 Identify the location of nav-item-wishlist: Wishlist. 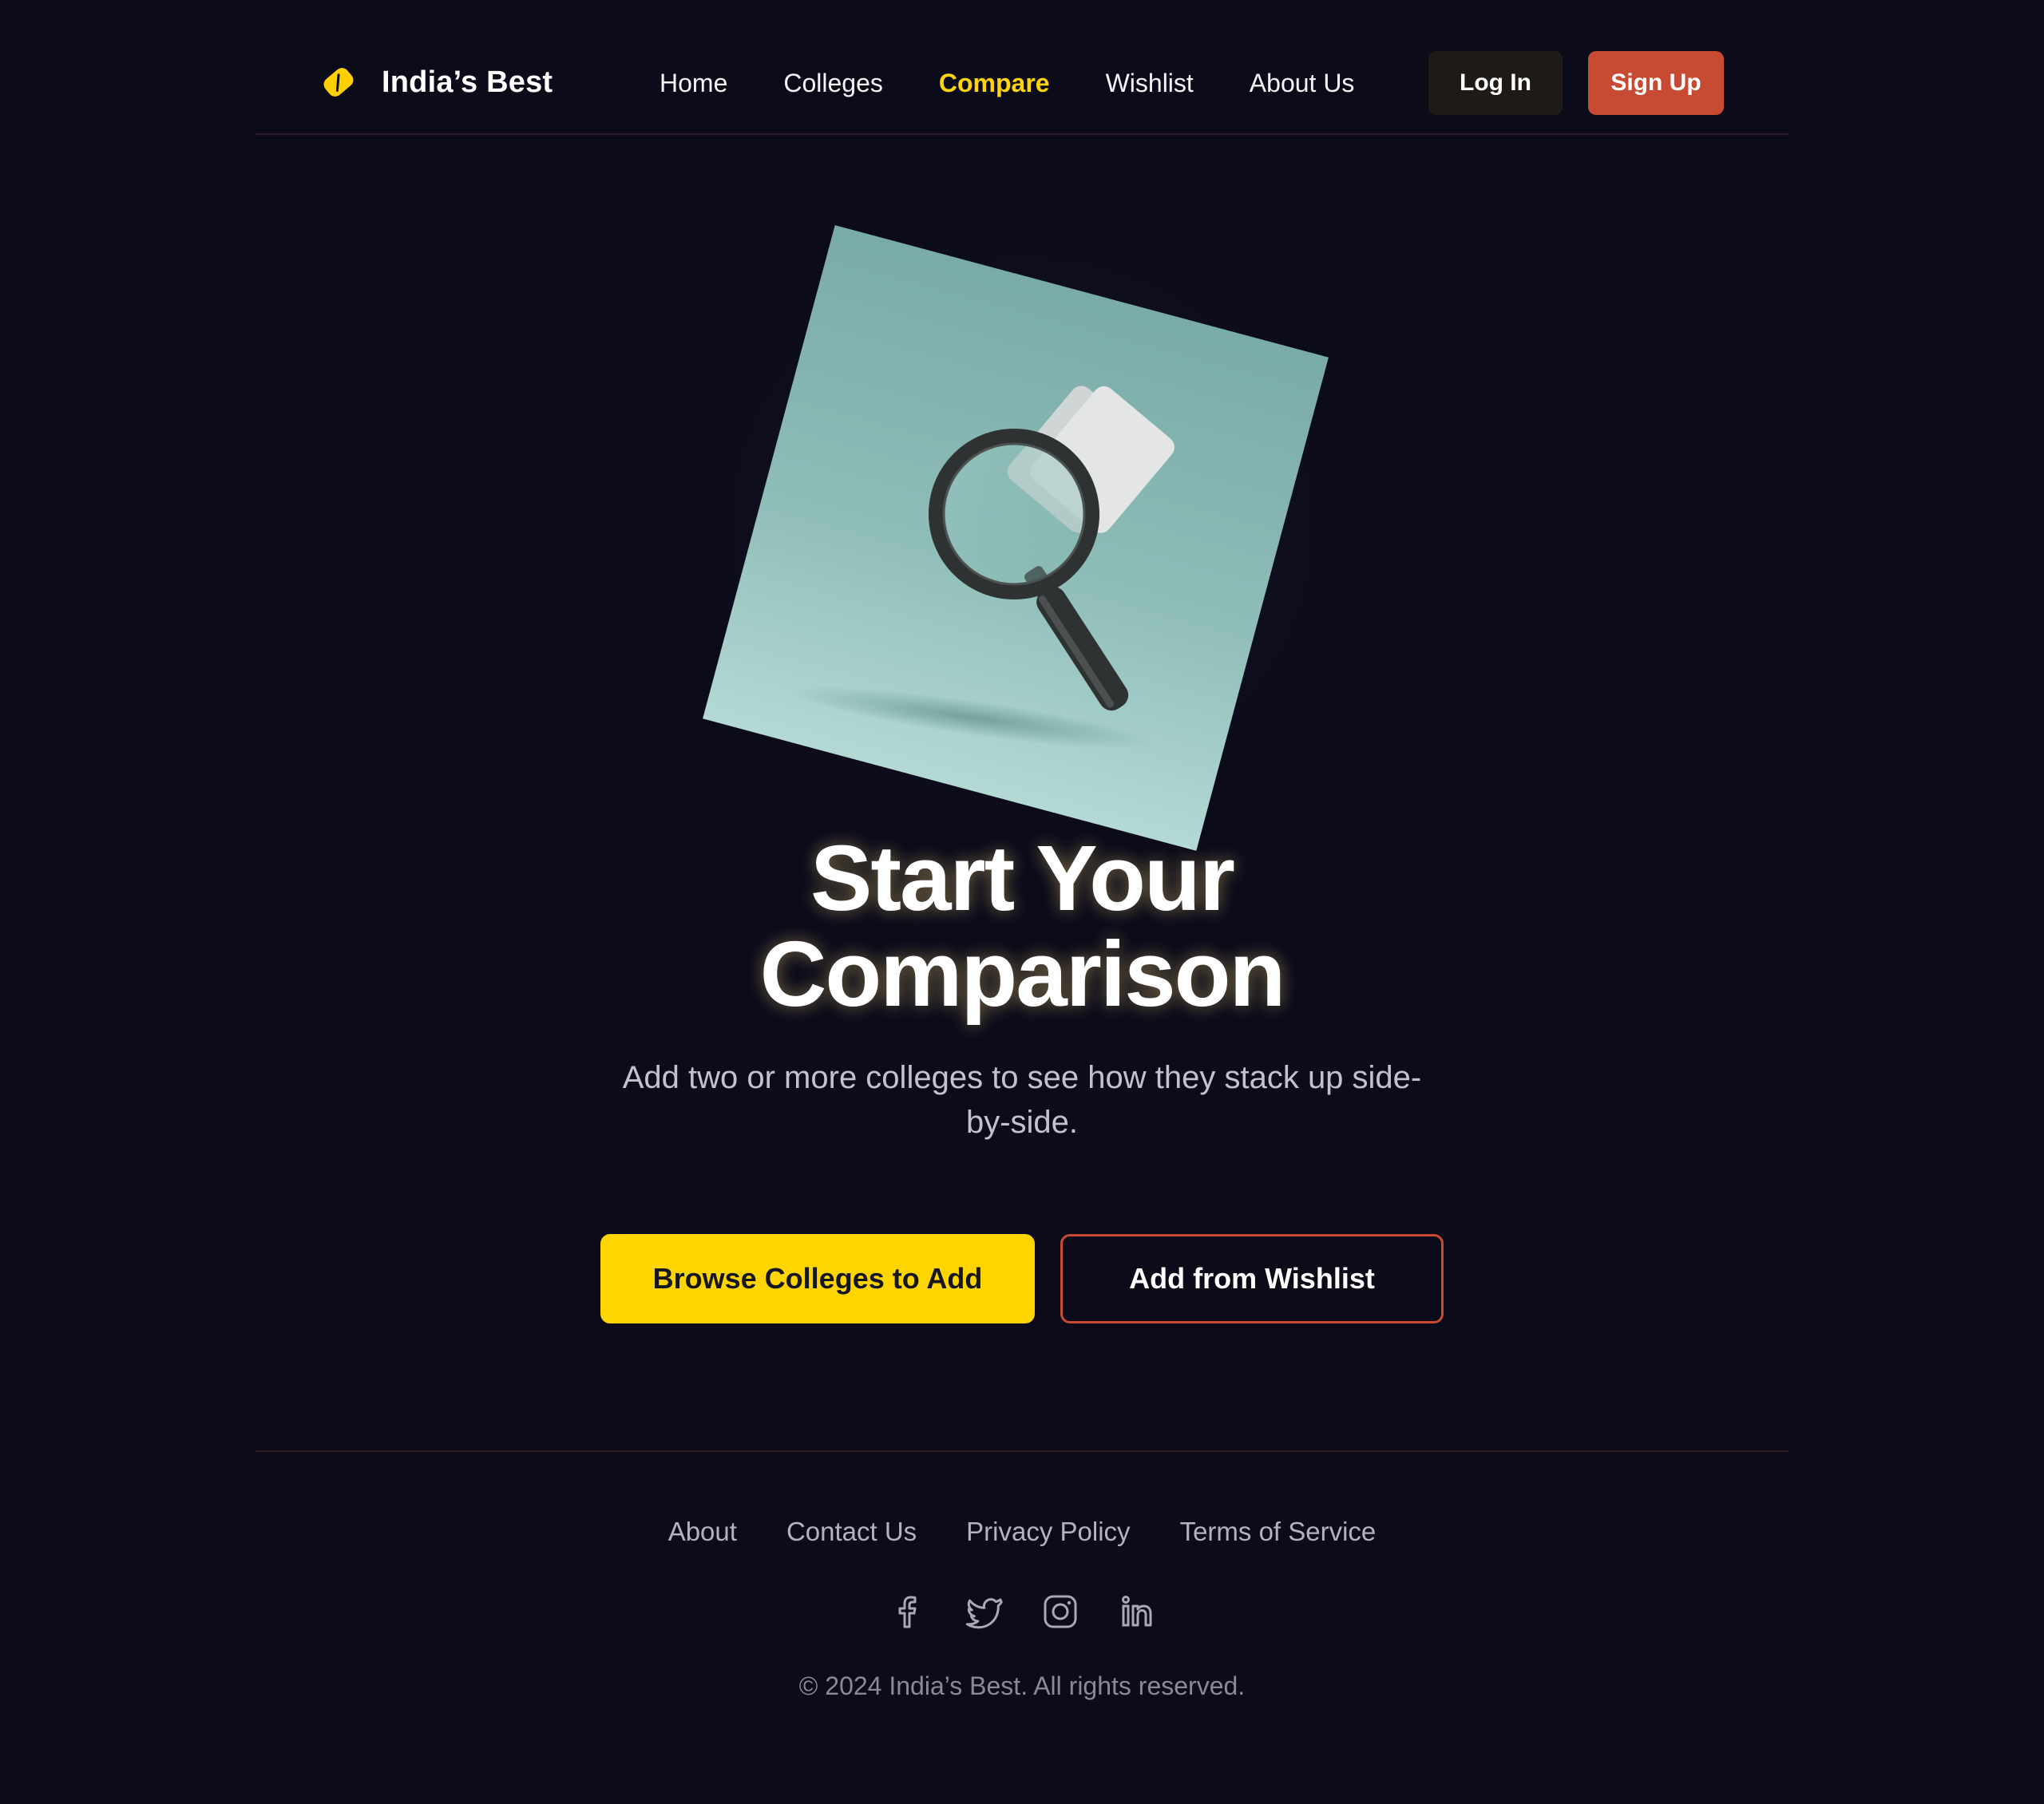
(1150, 83).